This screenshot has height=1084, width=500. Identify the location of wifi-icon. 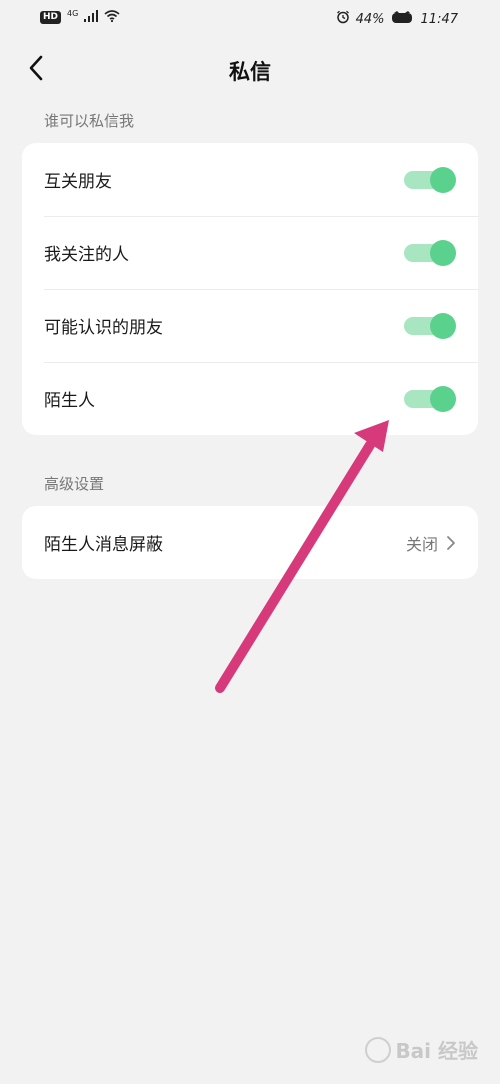
(112, 17).